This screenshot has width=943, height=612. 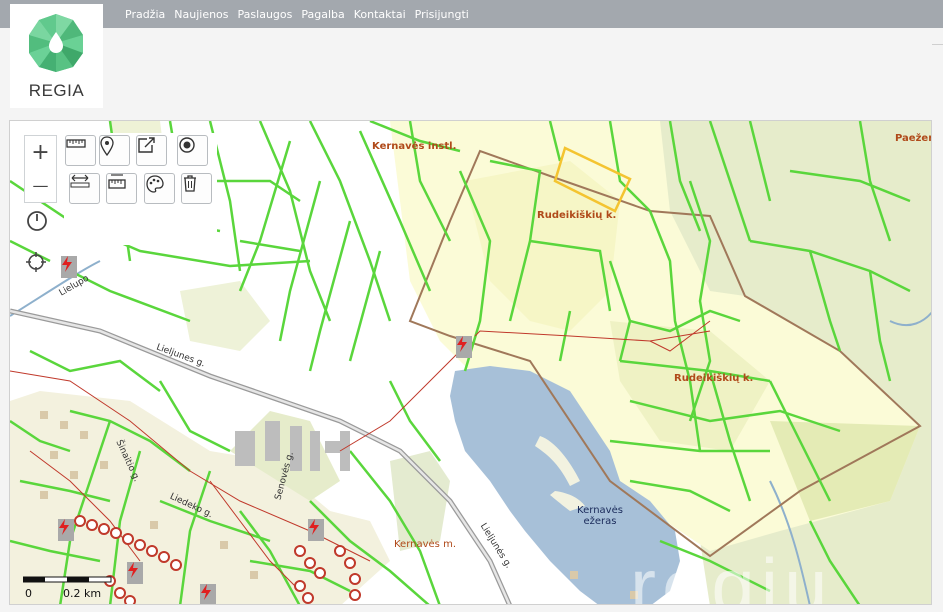 I want to click on distance-icon, so click(x=80, y=181).